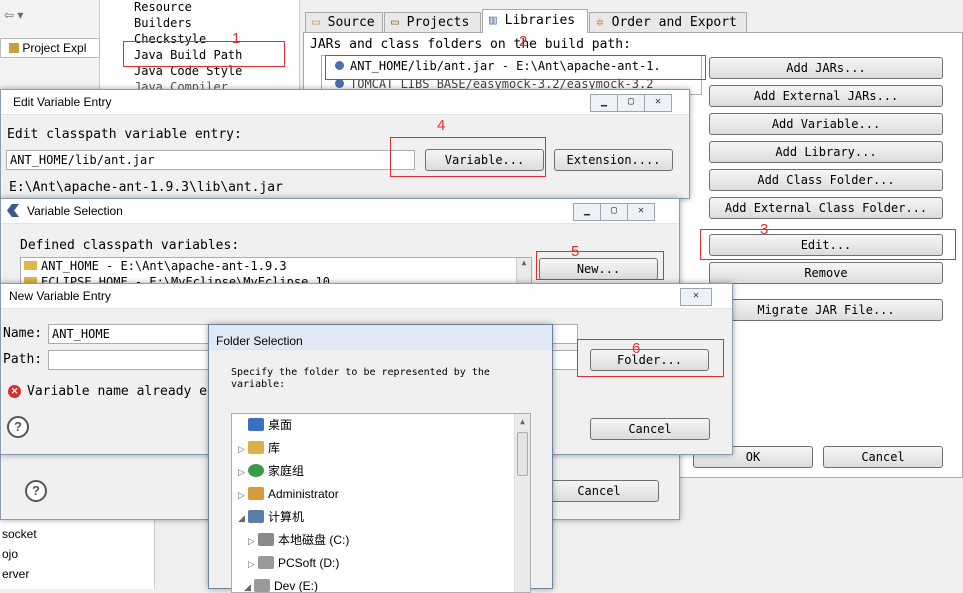 The width and height of the screenshot is (963, 593). I want to click on tab-projects: ▭ Projects, so click(432, 22).